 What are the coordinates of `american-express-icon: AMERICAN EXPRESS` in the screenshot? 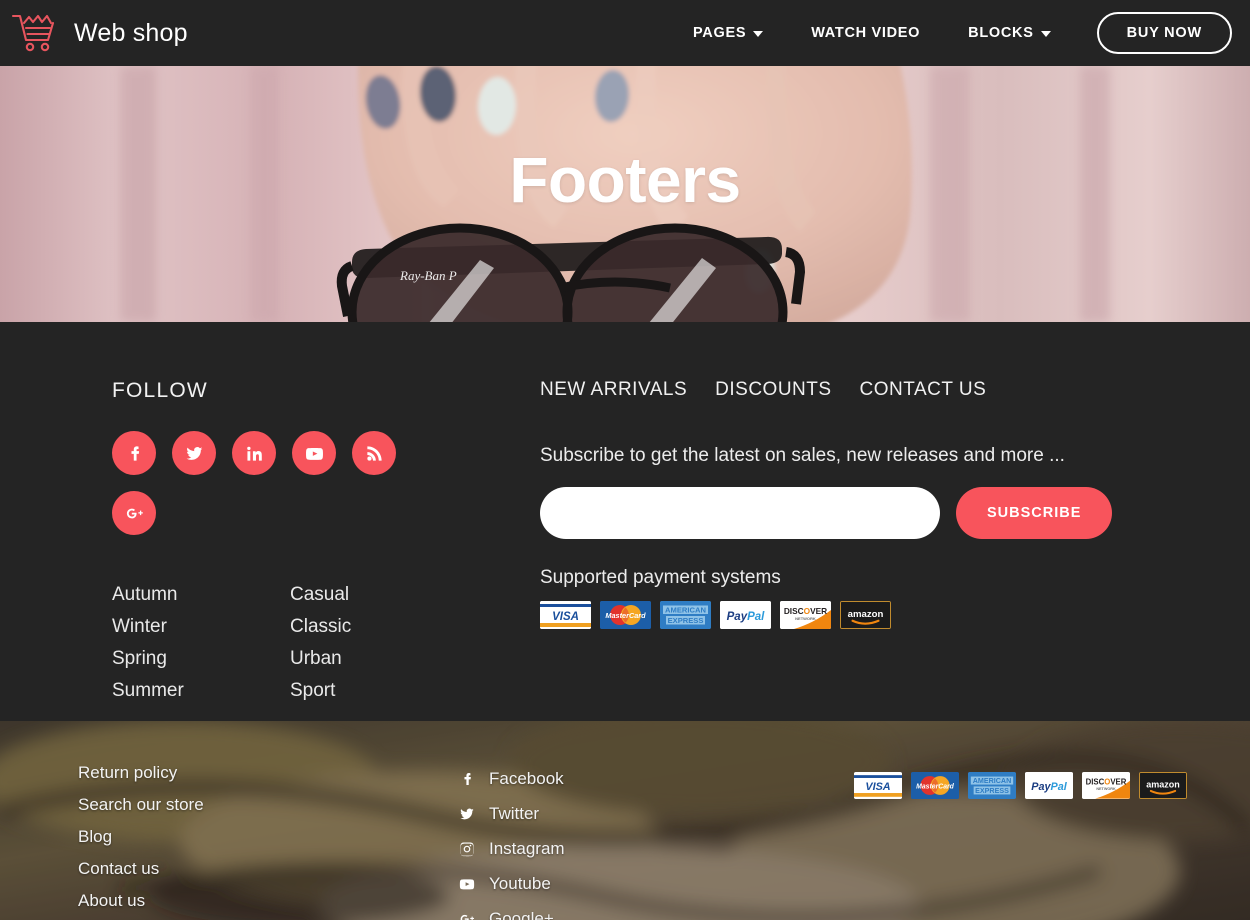 It's located at (685, 615).